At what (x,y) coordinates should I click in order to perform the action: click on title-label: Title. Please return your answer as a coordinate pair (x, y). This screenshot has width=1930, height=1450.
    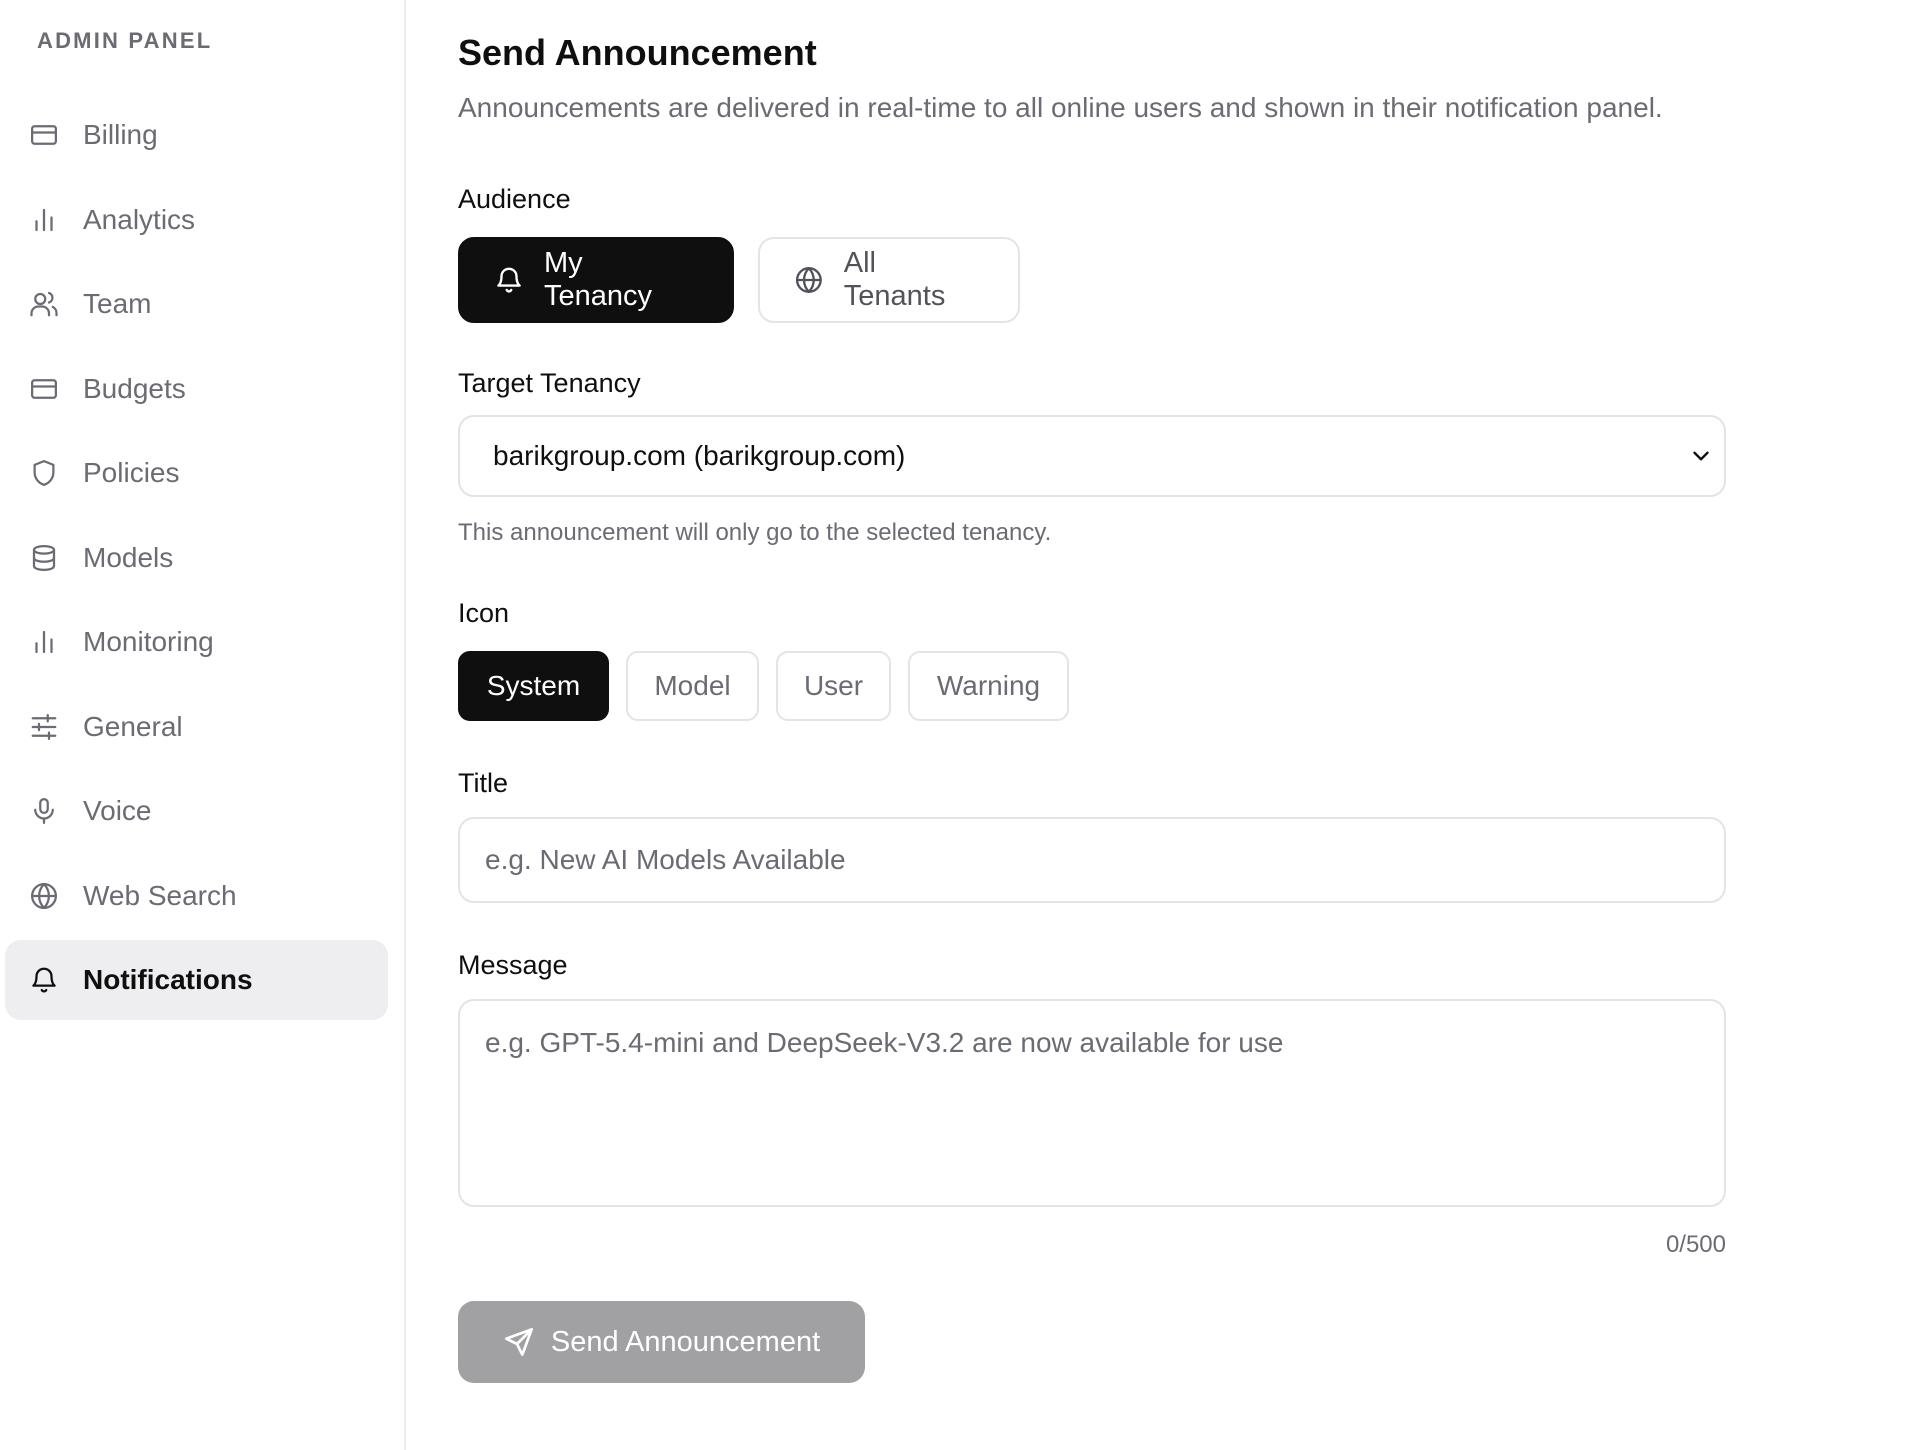
    Looking at the image, I should click on (483, 783).